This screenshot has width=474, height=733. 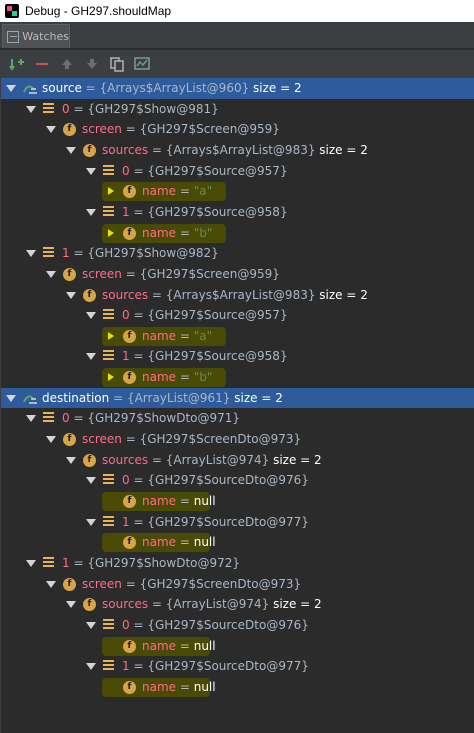 I want to click on tree-row-text: screen = {GH297$ScreenDto@973}, so click(x=191, y=439).